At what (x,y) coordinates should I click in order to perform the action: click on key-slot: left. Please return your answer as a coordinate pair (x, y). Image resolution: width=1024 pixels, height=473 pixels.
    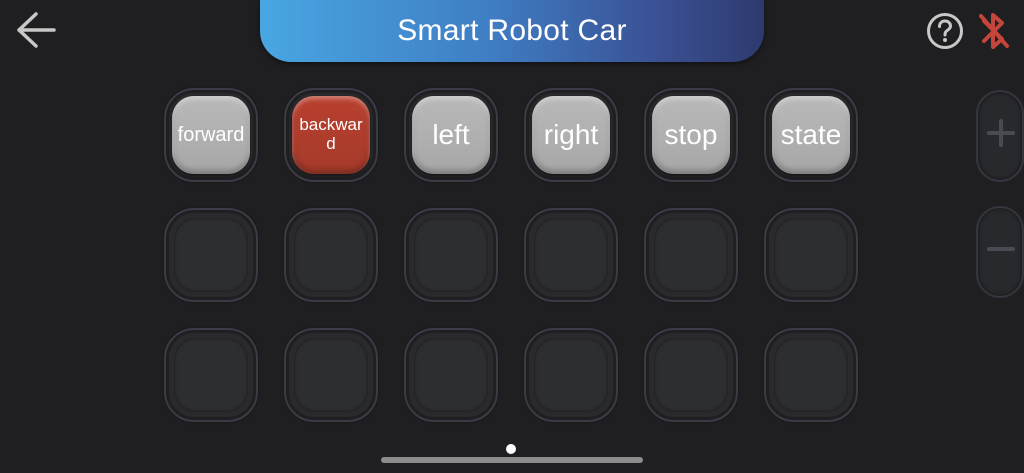
    Looking at the image, I should click on (451, 135).